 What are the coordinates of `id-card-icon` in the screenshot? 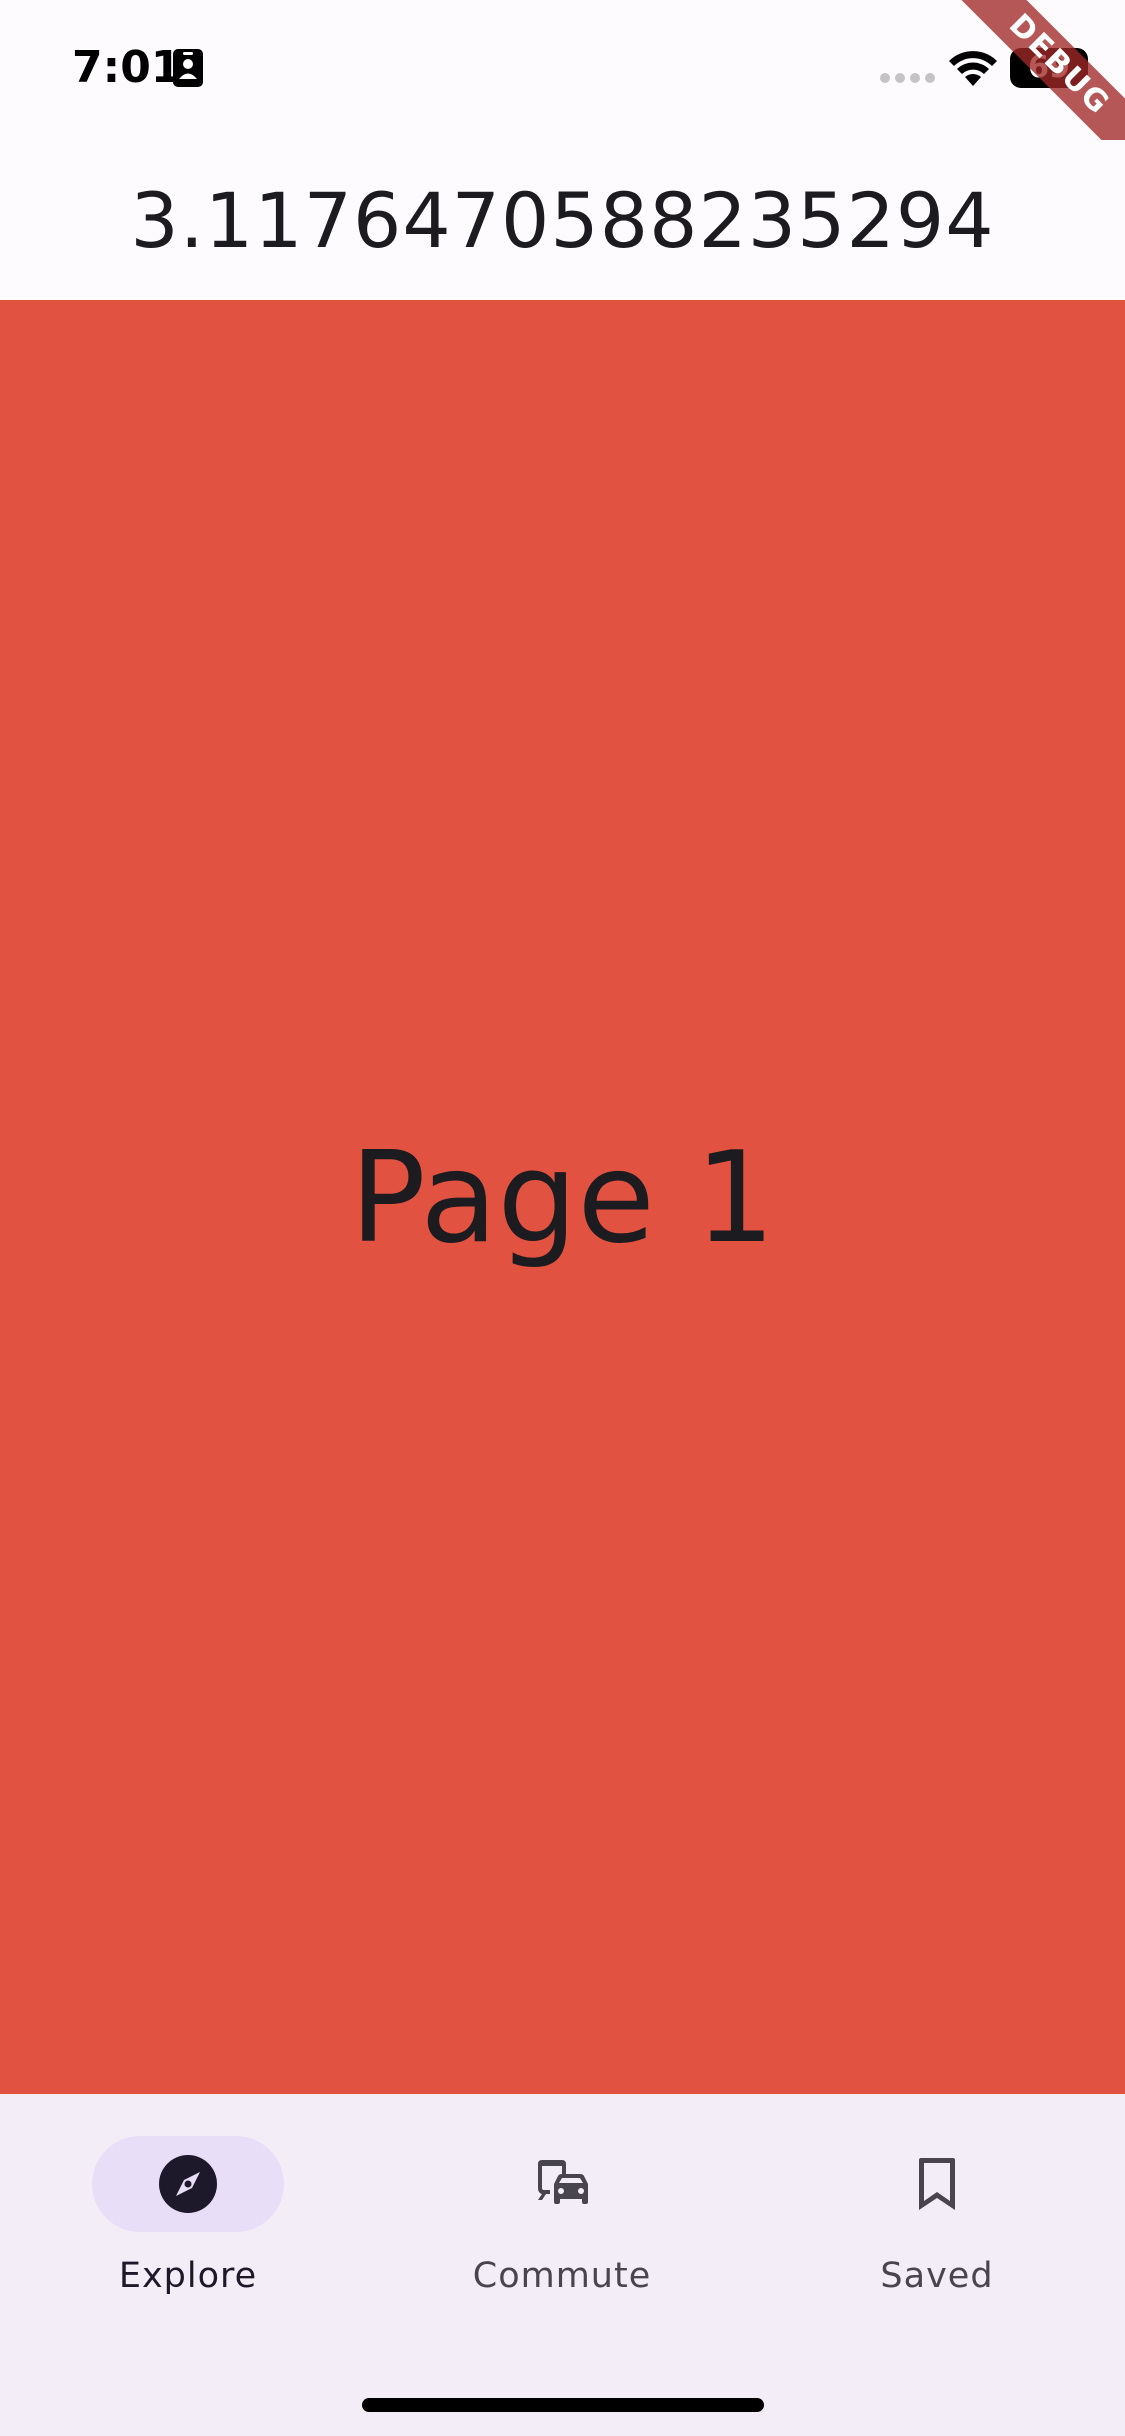 It's located at (188, 68).